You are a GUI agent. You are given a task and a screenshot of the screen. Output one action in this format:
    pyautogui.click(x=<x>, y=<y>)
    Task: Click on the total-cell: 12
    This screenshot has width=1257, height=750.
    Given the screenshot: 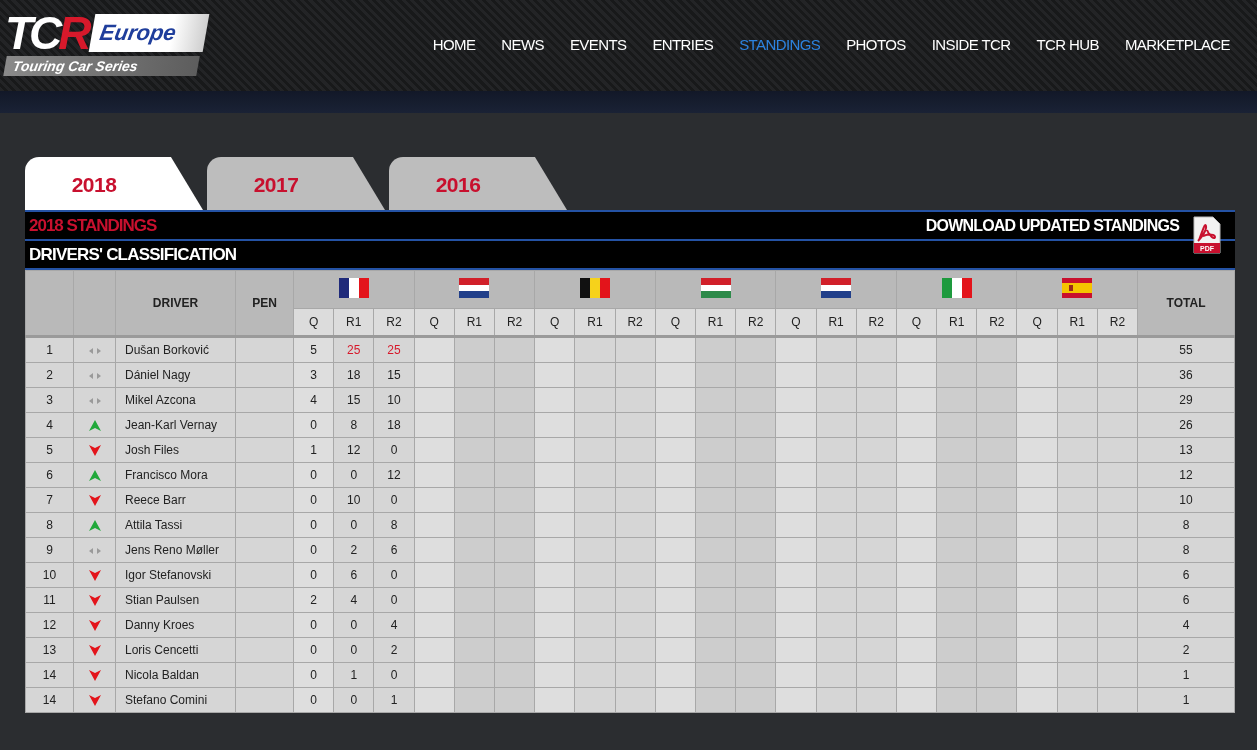 What is the action you would take?
    pyautogui.click(x=1186, y=475)
    